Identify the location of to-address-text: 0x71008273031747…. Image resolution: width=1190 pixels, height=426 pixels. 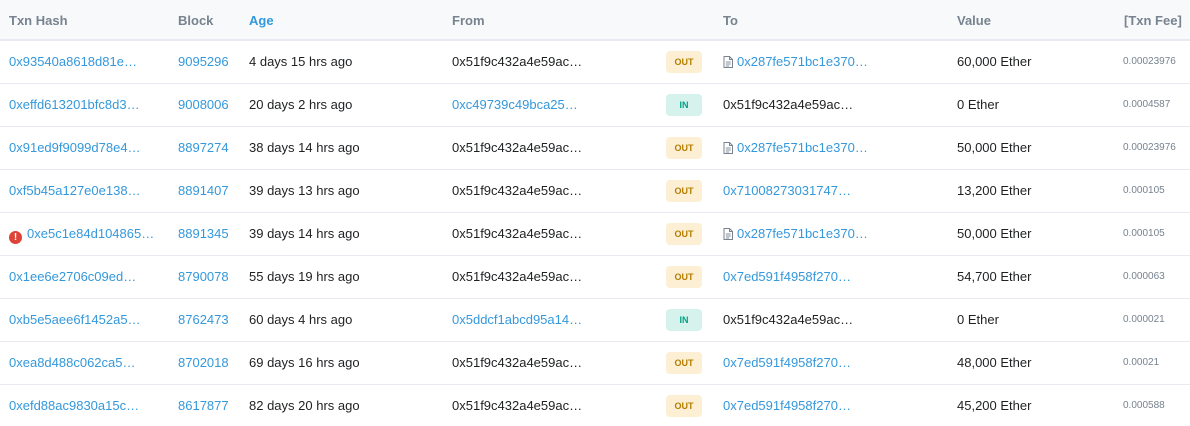
(787, 190).